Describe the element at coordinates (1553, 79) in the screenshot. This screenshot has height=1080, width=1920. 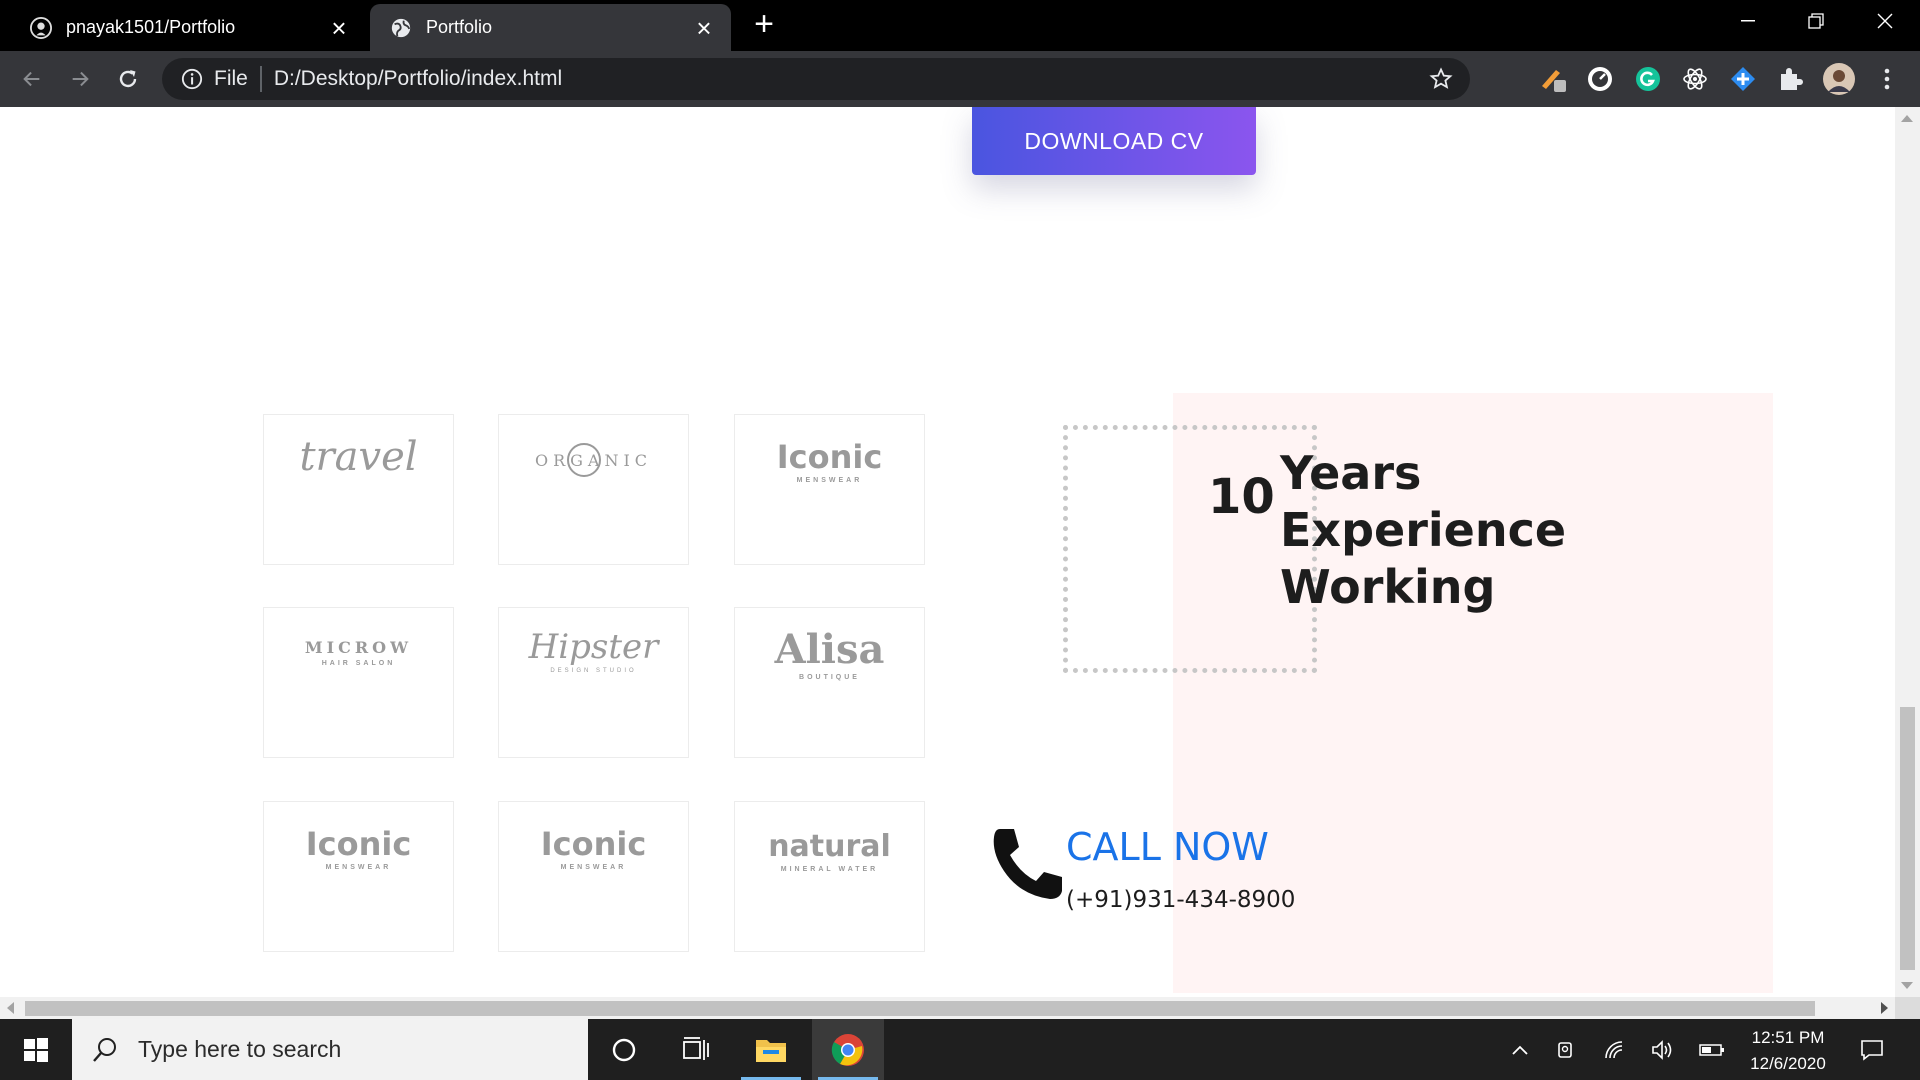
I see `pen-extension-icon` at that location.